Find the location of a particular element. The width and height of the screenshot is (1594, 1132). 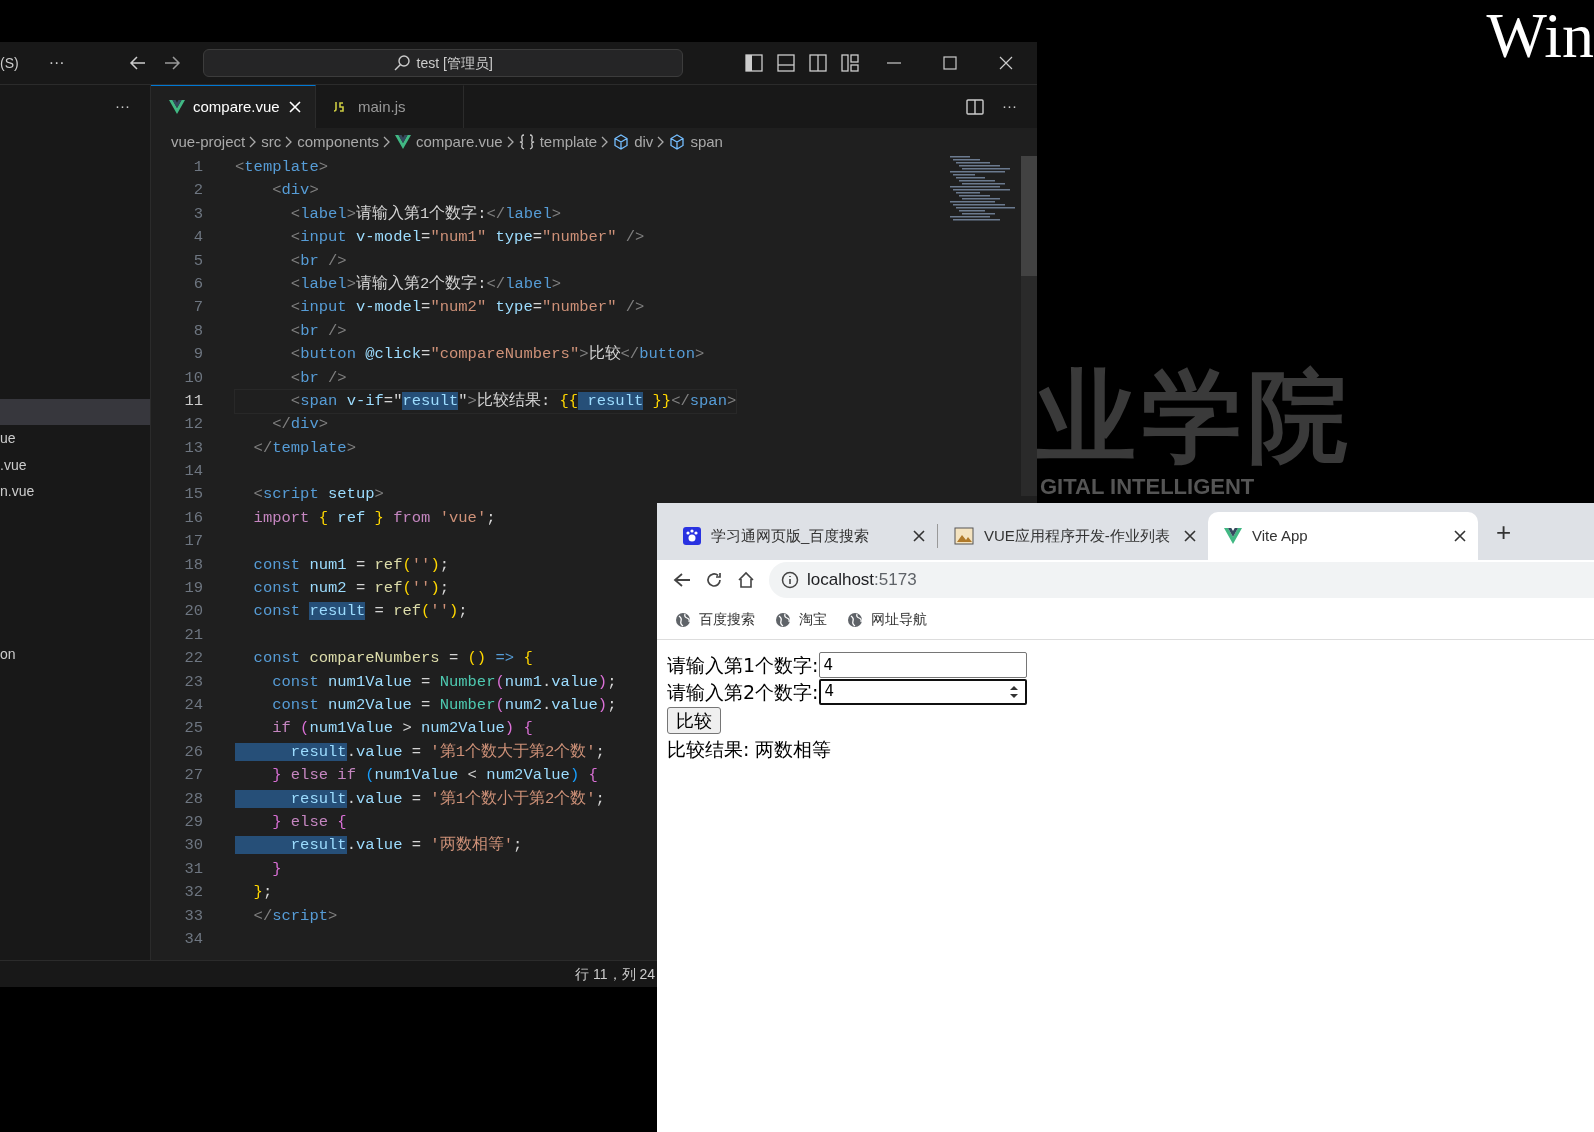

compare-button: 比较 is located at coordinates (694, 721).